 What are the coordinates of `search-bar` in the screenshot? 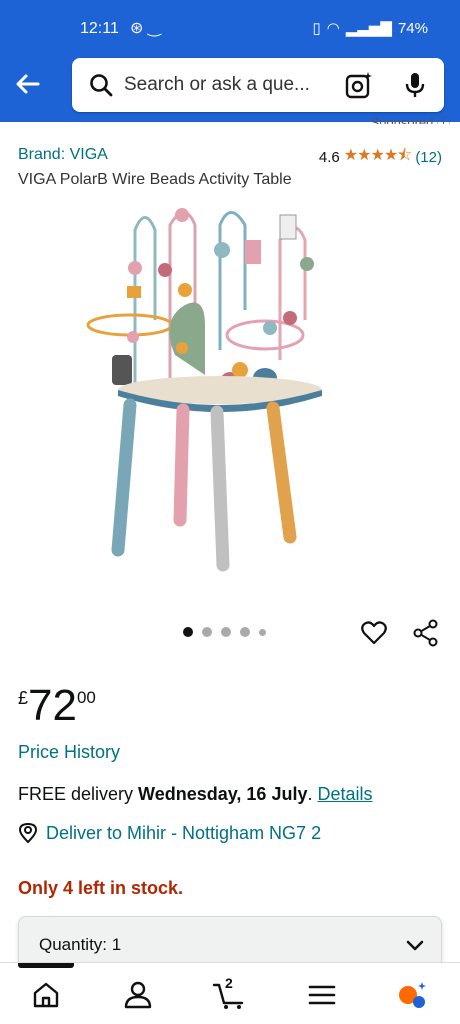 It's located at (258, 85).